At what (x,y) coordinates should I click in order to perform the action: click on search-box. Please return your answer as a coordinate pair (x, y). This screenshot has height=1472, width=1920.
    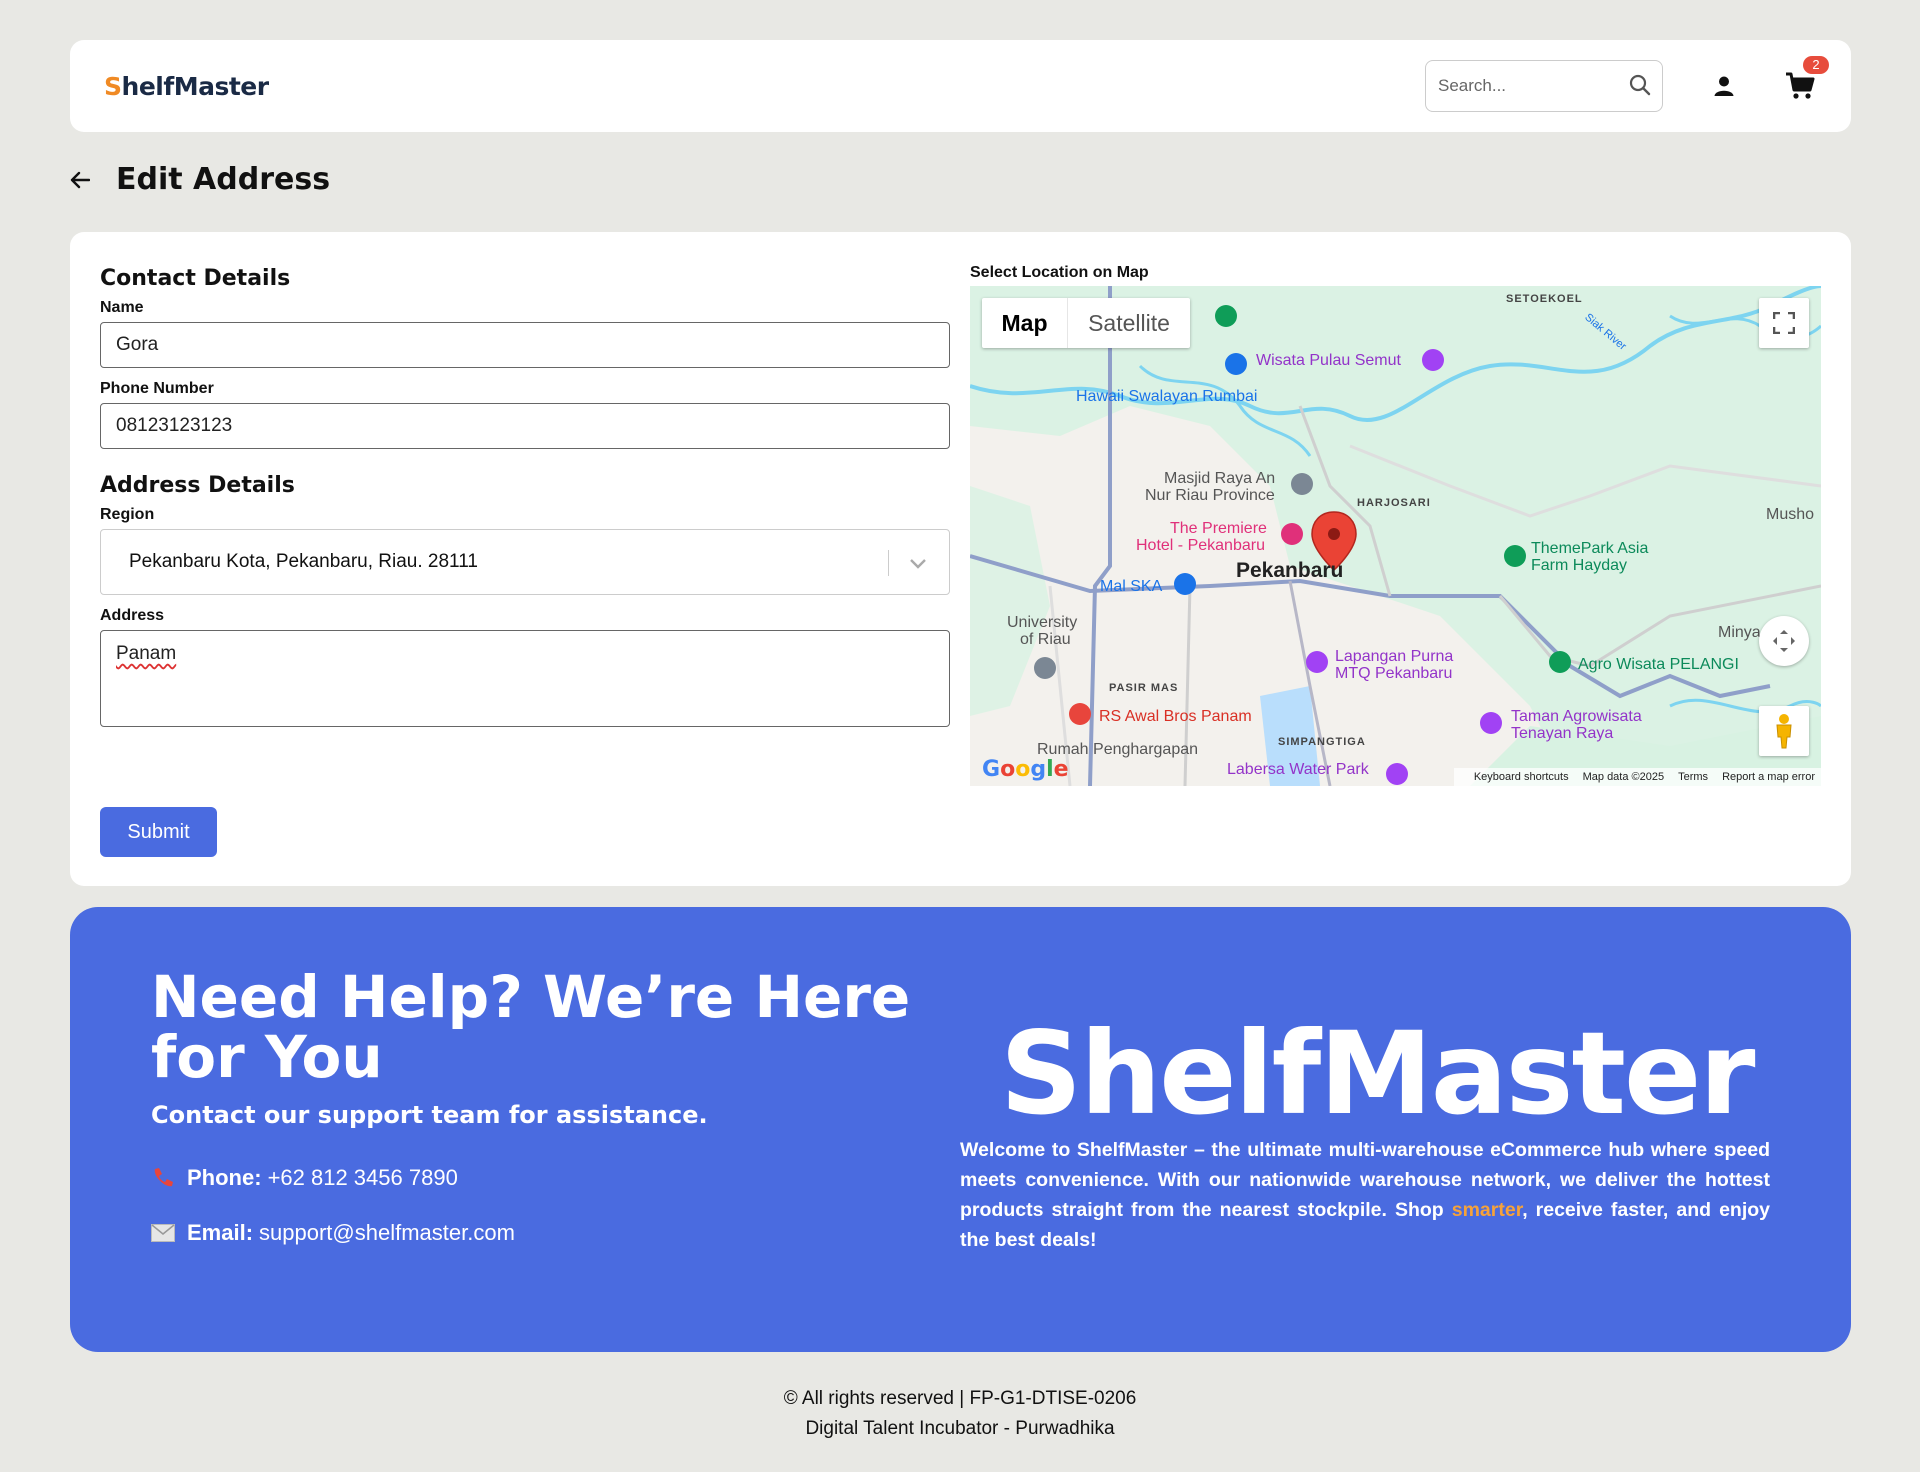
    Looking at the image, I should click on (1544, 86).